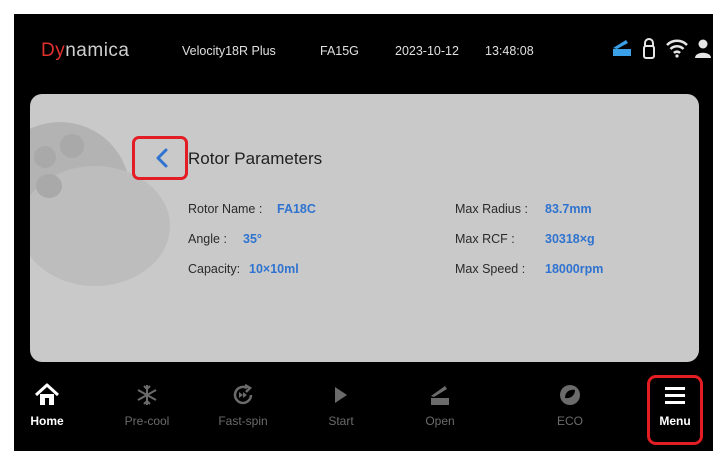  I want to click on eco-icon, so click(570, 395).